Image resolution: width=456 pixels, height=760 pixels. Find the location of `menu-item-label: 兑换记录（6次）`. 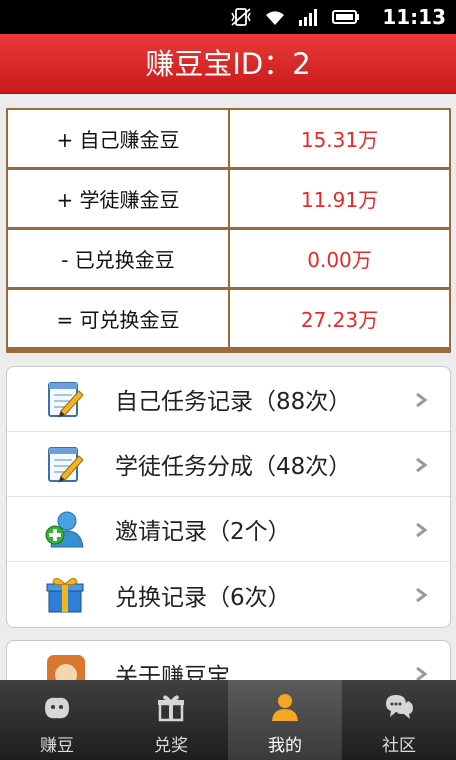

menu-item-label: 兑换记录（6次） is located at coordinates (203, 597).